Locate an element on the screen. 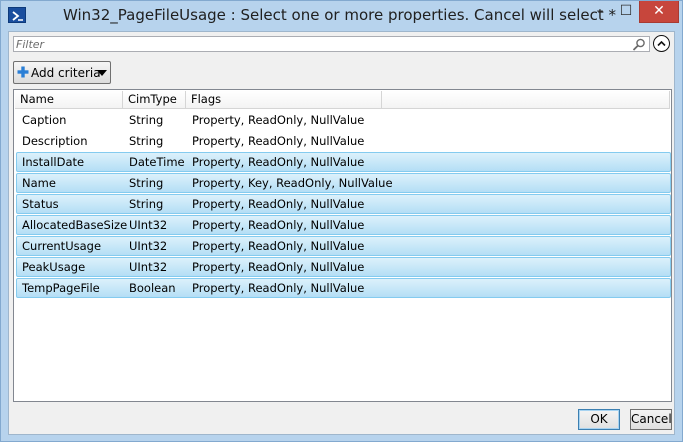 The width and height of the screenshot is (683, 442). property-name: Name is located at coordinates (39, 183).